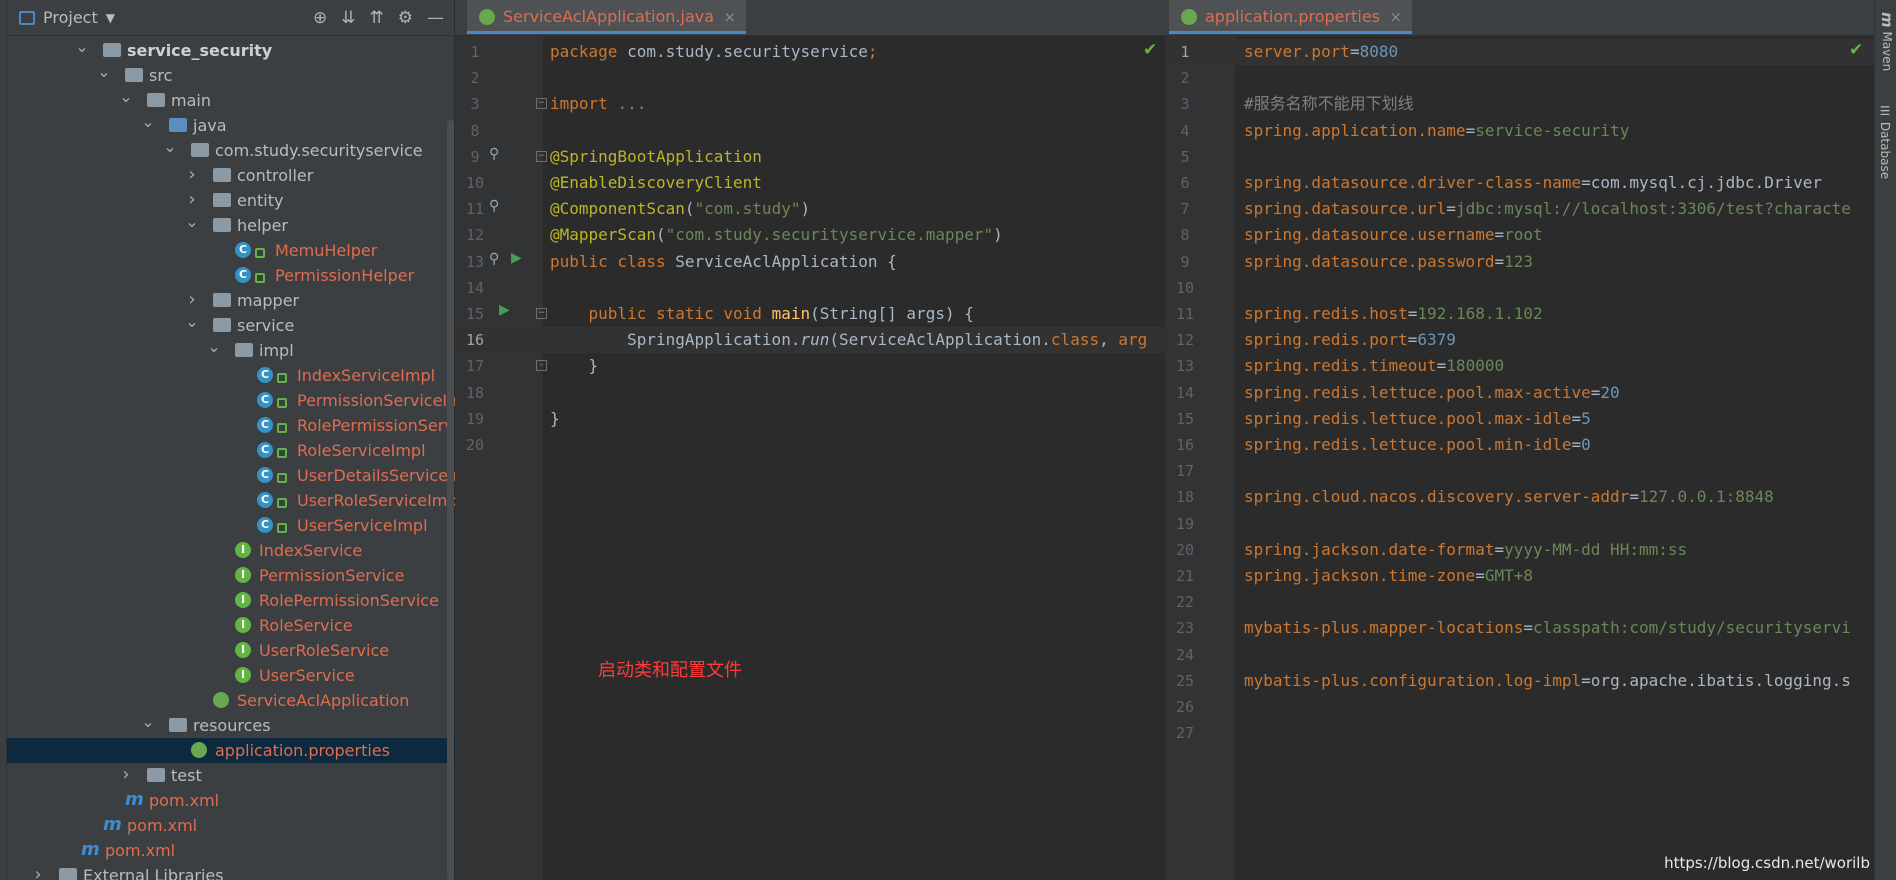 Image resolution: width=1896 pixels, height=880 pixels. What do you see at coordinates (320, 18) in the screenshot?
I see `locate-icon: ⊕` at bounding box center [320, 18].